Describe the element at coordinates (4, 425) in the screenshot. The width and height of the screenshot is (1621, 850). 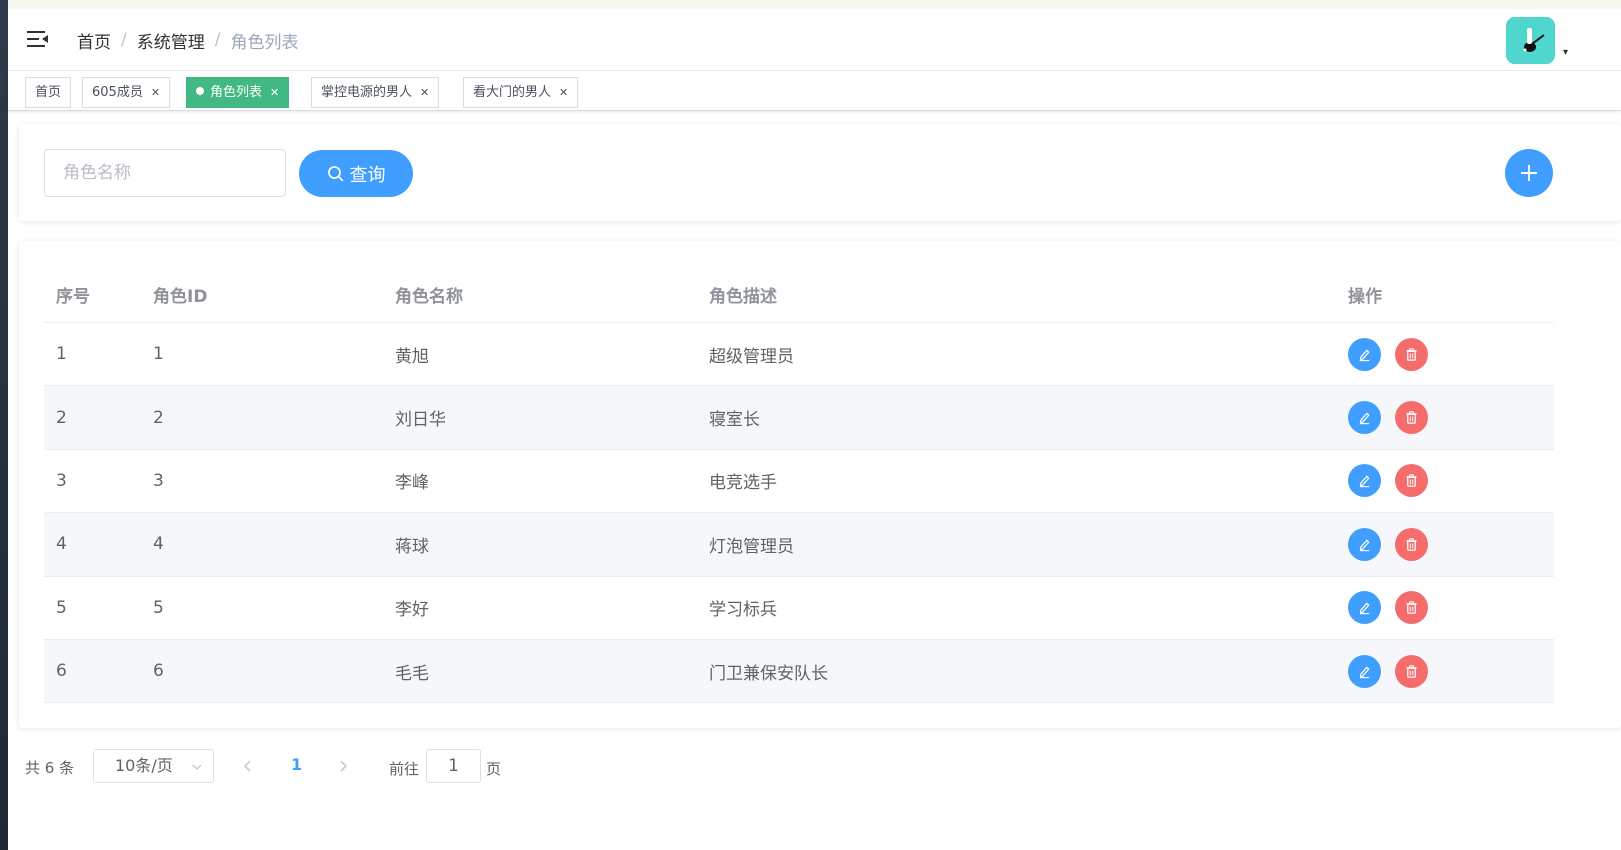
I see `side-edge` at that location.